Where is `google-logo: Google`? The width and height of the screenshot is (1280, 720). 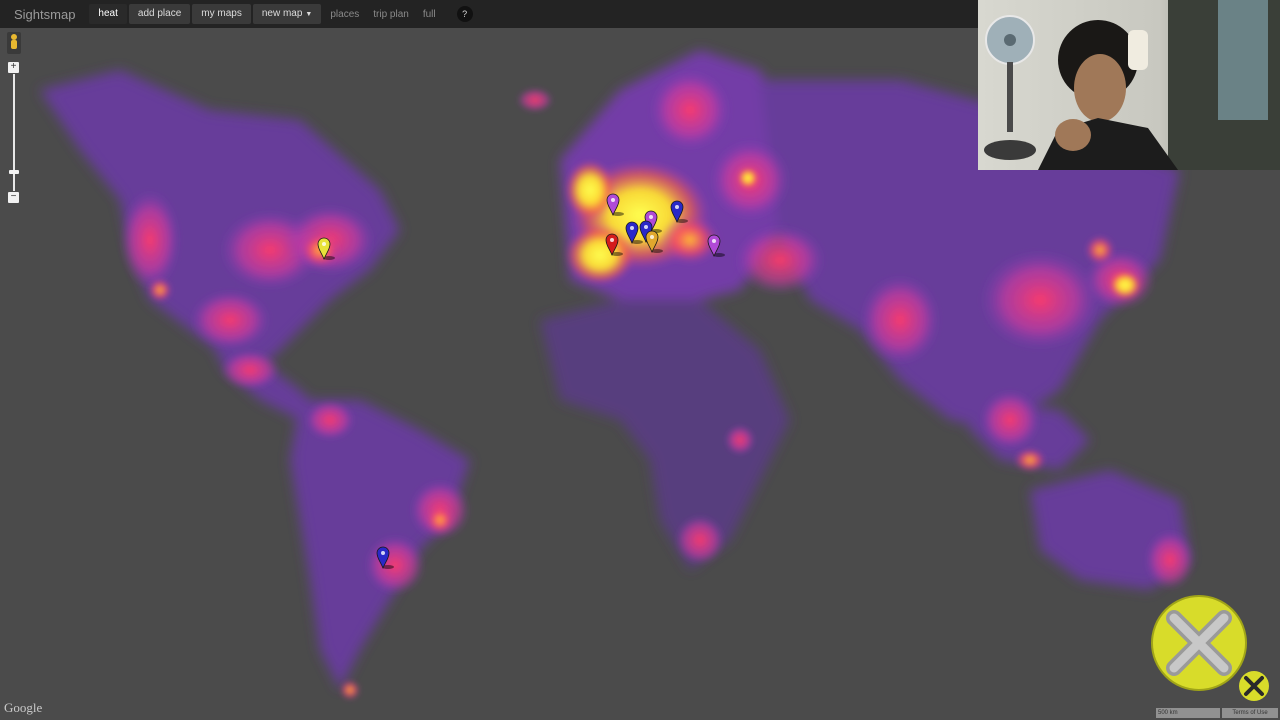
google-logo: Google is located at coordinates (23, 707).